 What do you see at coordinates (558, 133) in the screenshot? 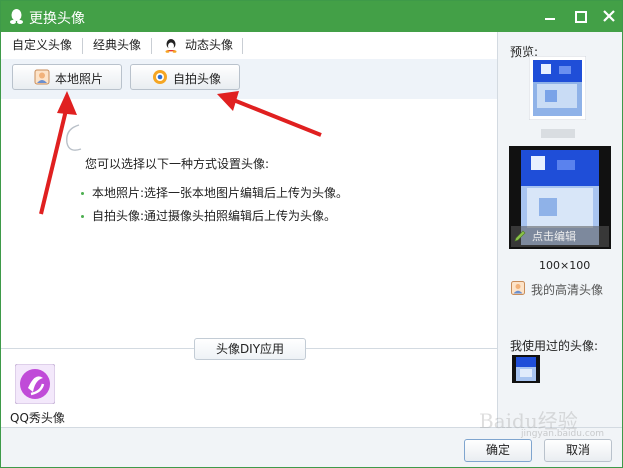
I see `blurred-nickname` at bounding box center [558, 133].